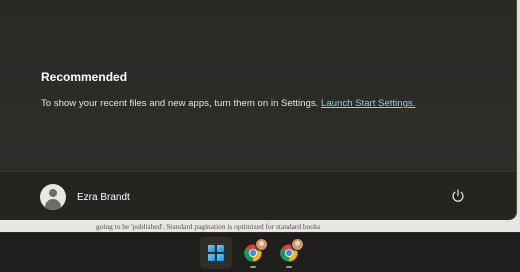 This screenshot has height=272, width=520. I want to click on power-icon, so click(458, 195).